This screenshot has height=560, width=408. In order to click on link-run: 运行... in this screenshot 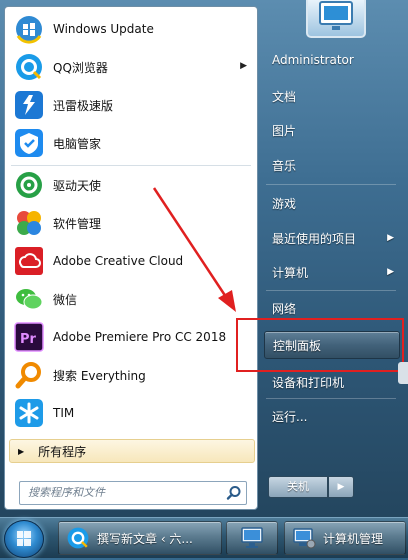, I will do `click(332, 416)`.